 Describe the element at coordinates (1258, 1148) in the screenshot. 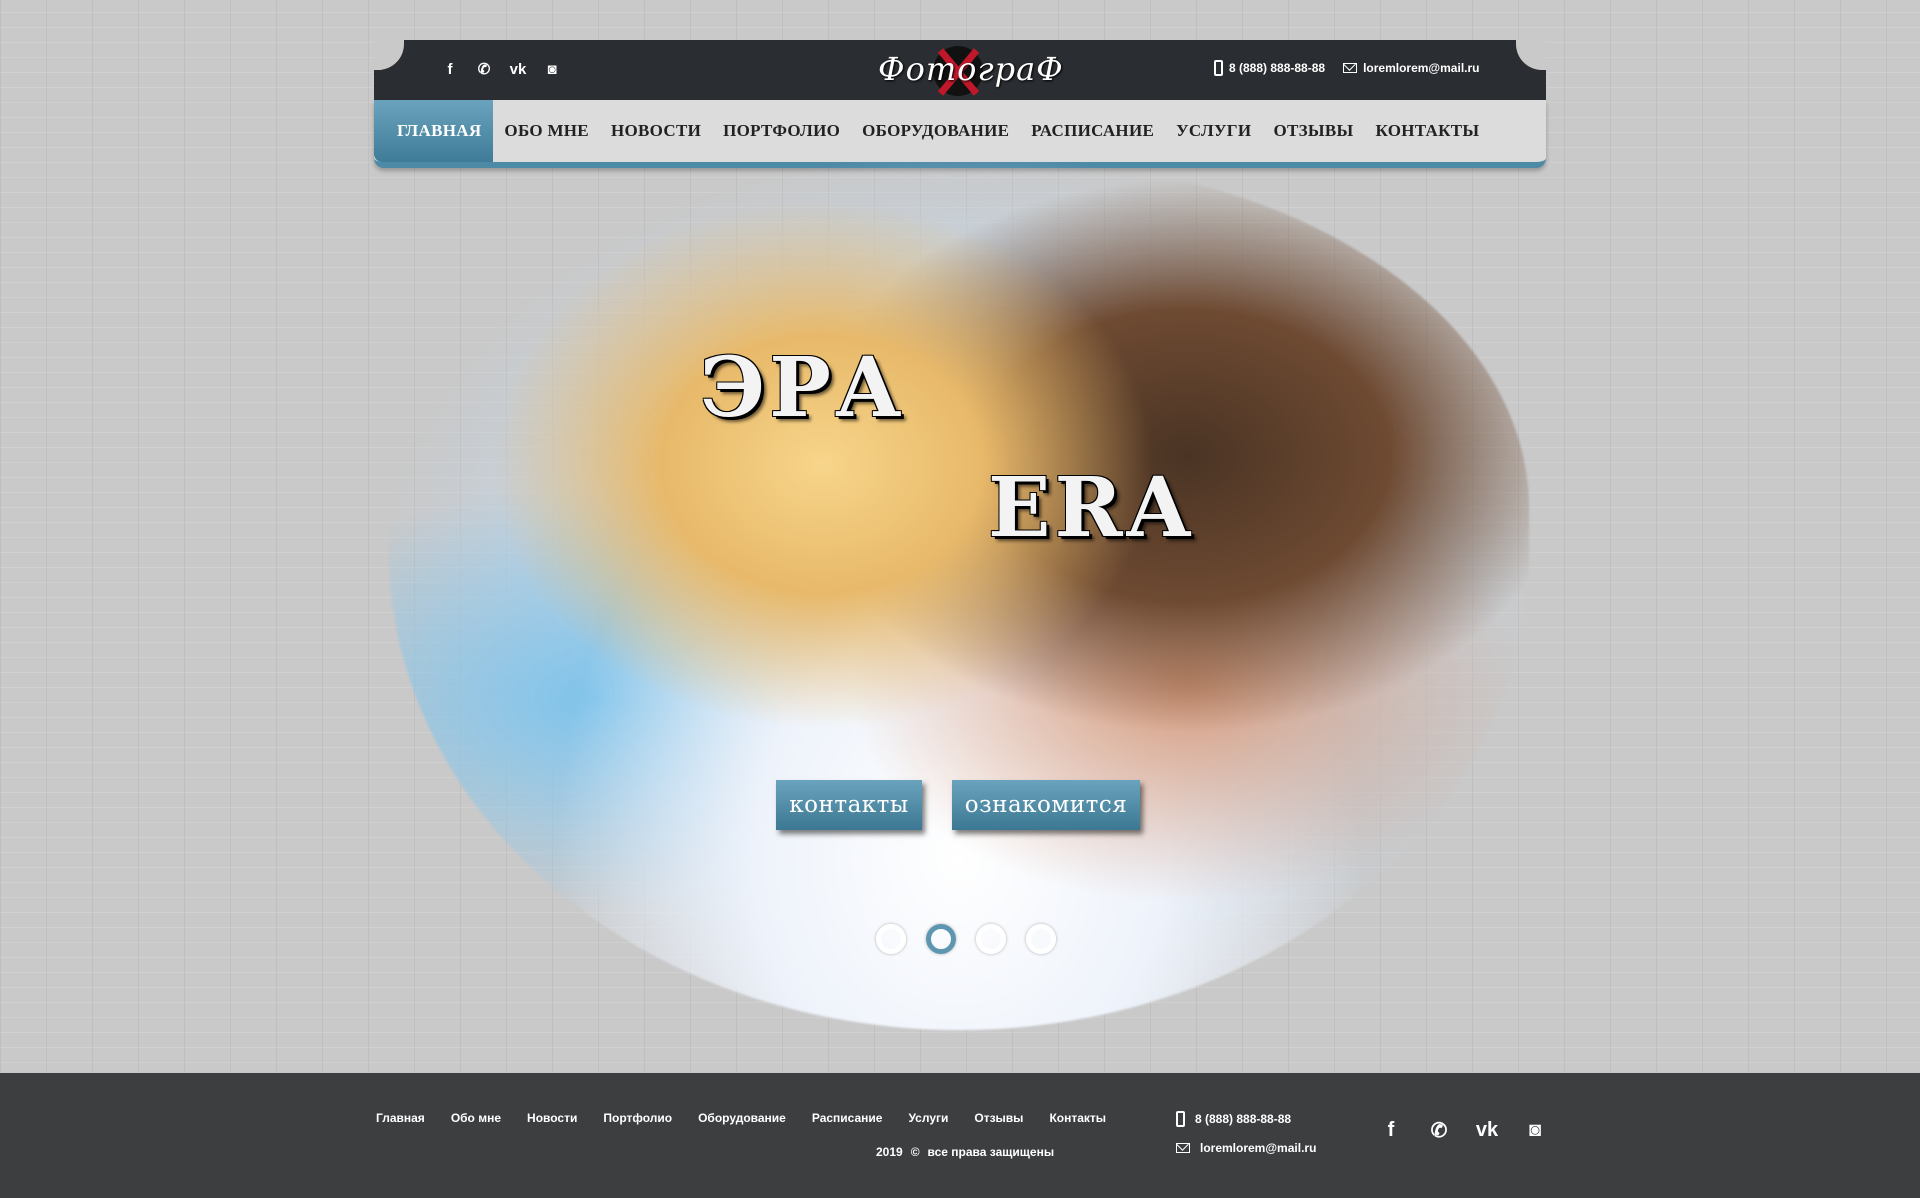

I see `footer-email-text: loremlorem@mail.ru` at that location.